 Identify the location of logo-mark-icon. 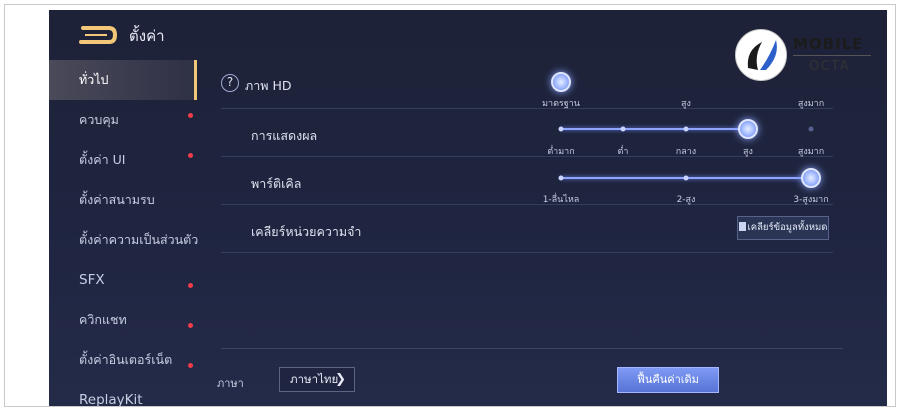
(762, 55).